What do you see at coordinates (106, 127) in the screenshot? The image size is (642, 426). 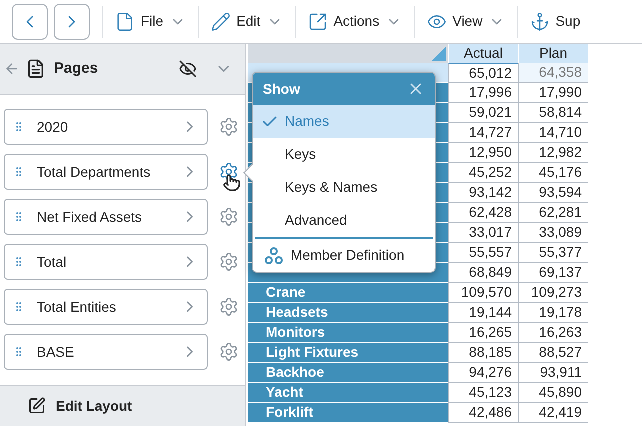 I see `page-selector: 2020` at bounding box center [106, 127].